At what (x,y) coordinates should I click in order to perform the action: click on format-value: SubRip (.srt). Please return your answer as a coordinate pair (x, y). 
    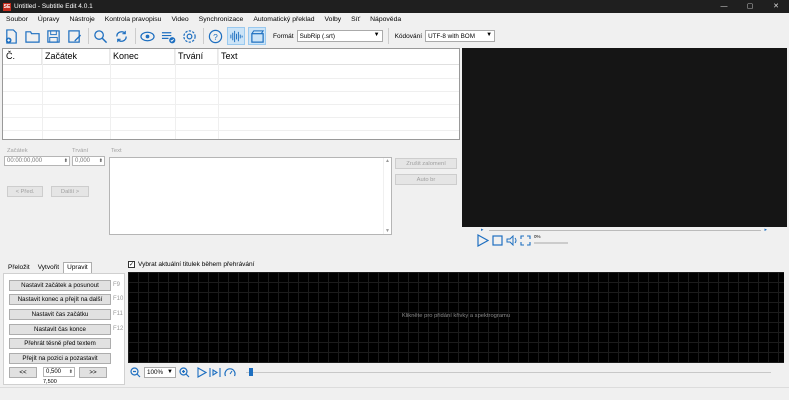
    Looking at the image, I should click on (317, 36).